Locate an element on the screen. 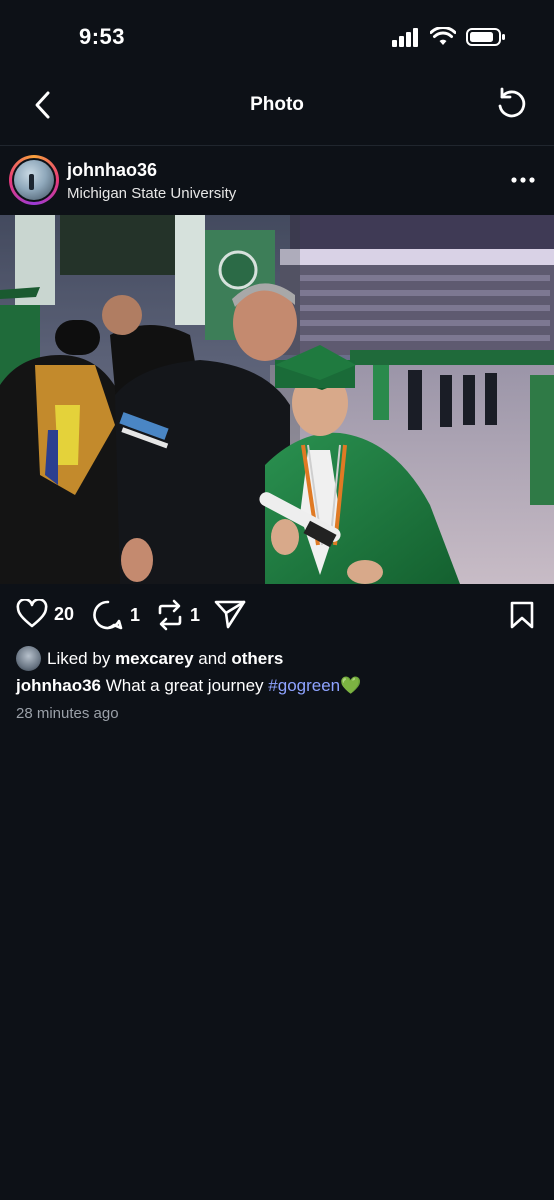  more-horizontal-icon is located at coordinates (523, 180).